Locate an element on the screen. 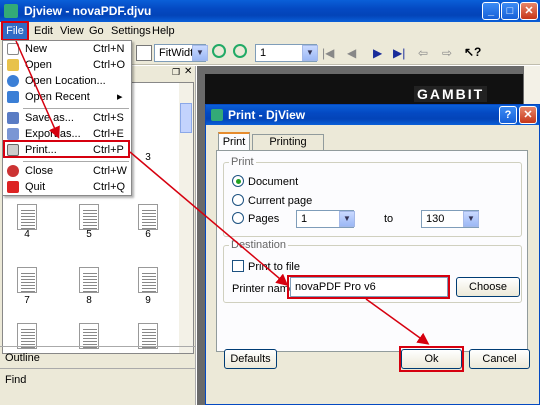  arrow-print-to-printer is located at coordinates (209, 218).